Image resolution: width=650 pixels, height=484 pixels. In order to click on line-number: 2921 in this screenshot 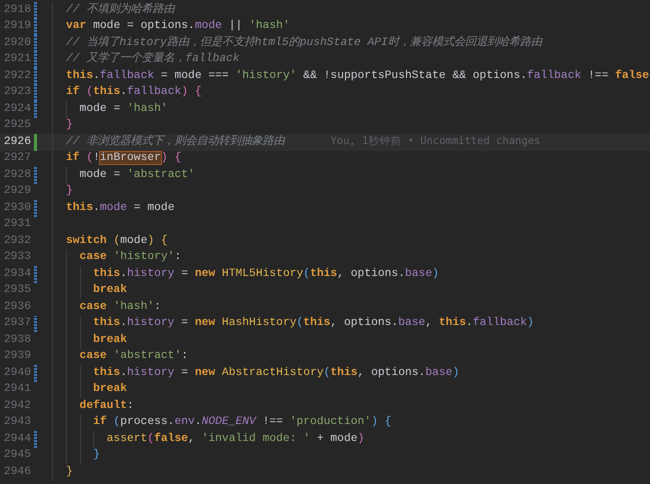, I will do `click(16, 60)`.